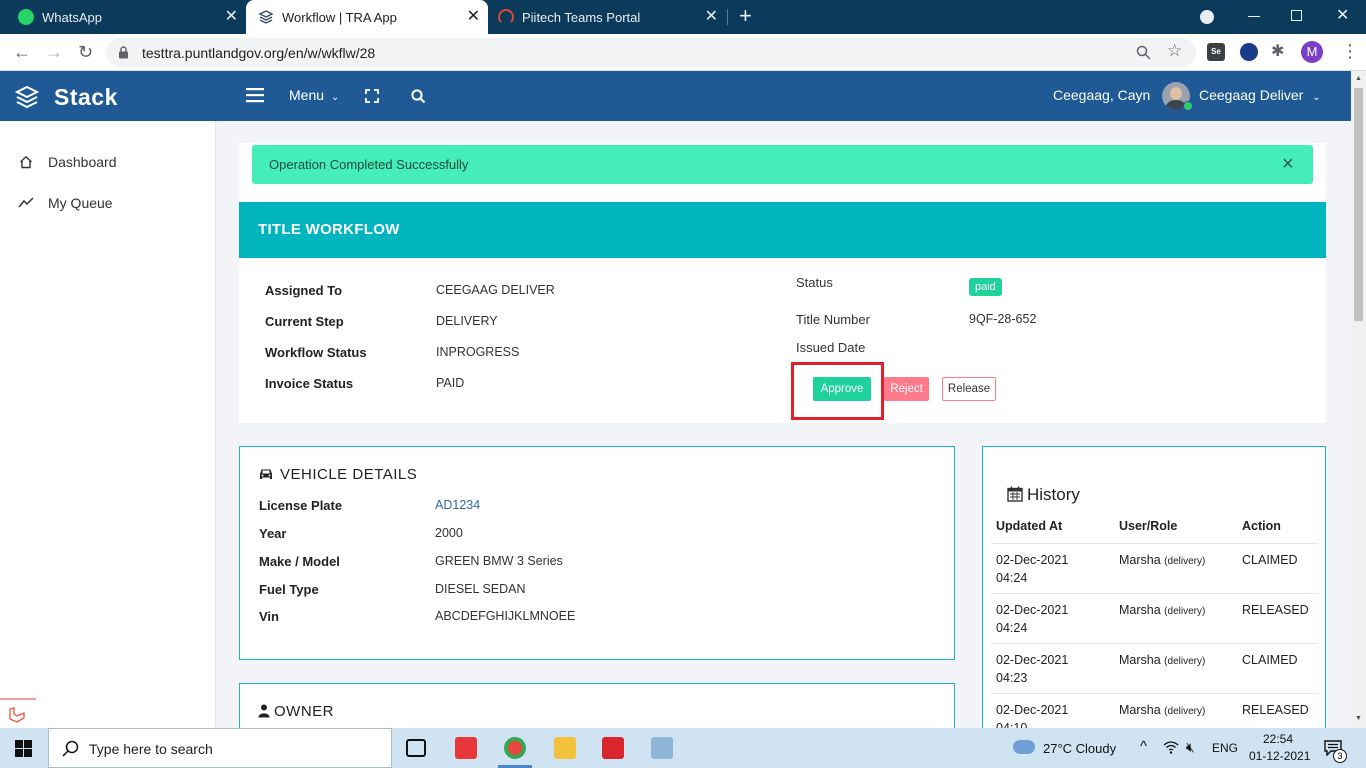  Describe the element at coordinates (1190, 747) in the screenshot. I see `volume-muted-icon: 🔇︎` at that location.